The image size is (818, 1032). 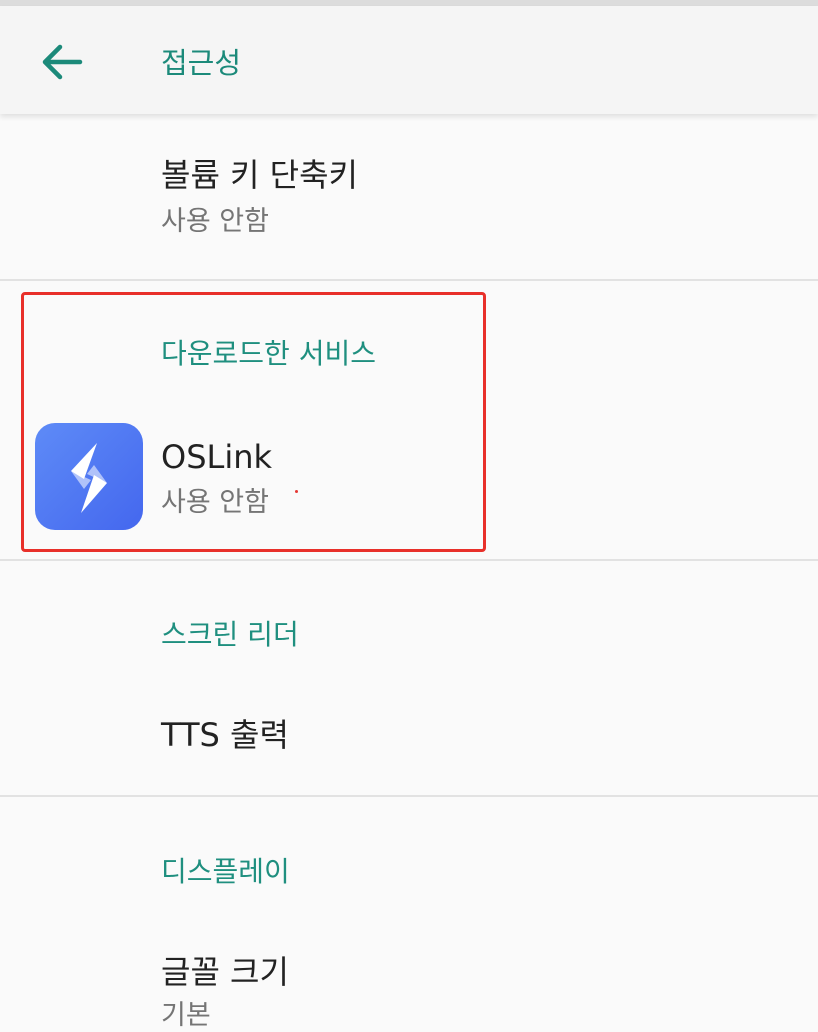 I want to click on tts-output-title: TTS 출력, so click(x=225, y=735).